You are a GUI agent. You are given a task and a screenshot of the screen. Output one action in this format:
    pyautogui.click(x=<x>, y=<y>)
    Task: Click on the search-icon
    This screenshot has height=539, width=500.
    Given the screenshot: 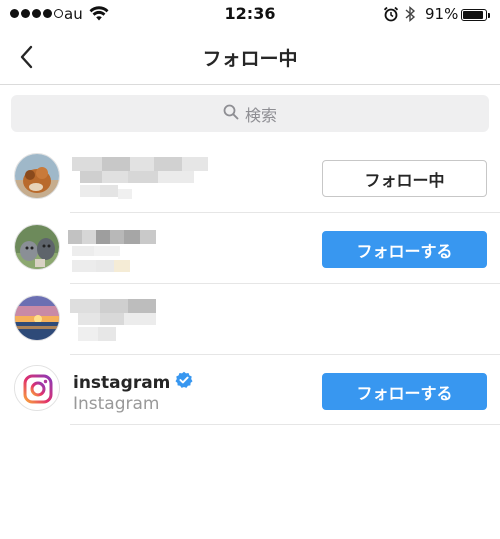 What is the action you would take?
    pyautogui.click(x=231, y=114)
    